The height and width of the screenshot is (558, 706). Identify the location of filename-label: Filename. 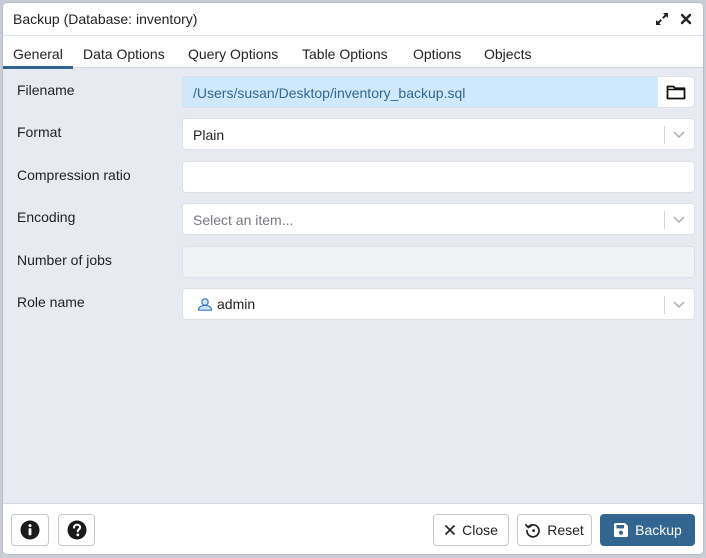
(46, 90).